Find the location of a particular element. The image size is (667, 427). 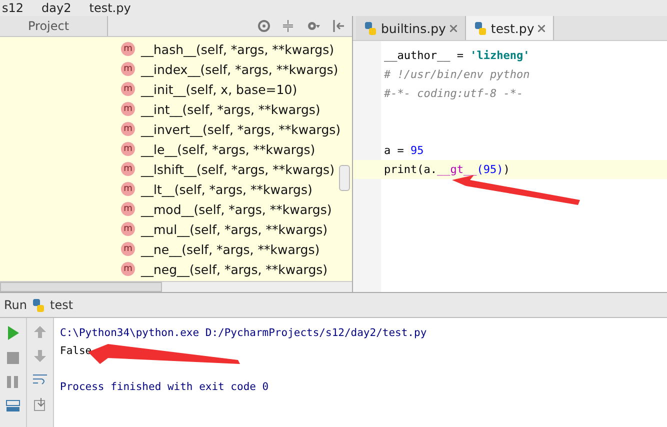

layout-icon is located at coordinates (13, 406).